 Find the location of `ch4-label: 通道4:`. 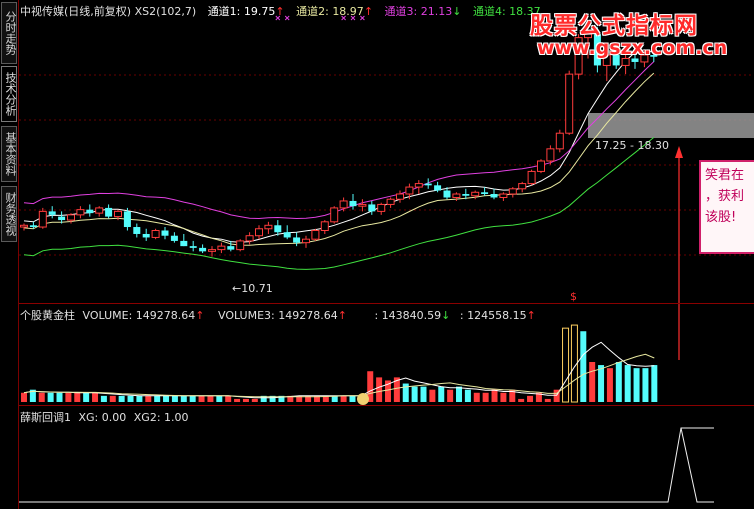

ch4-label: 通道4: is located at coordinates (491, 11).